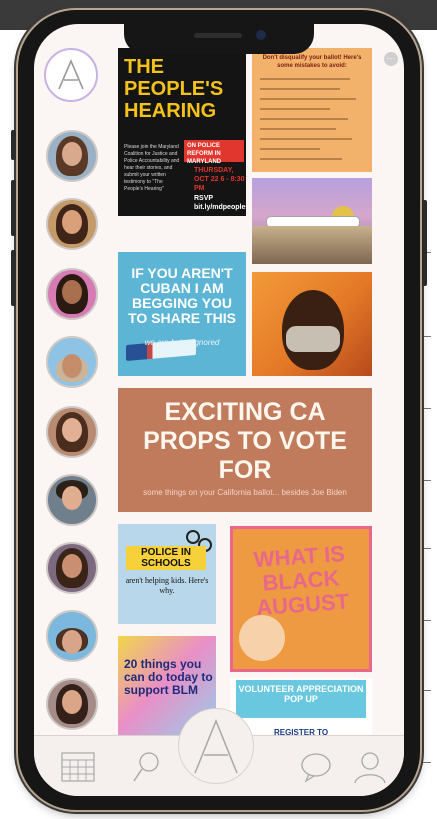 Image resolution: width=437 pixels, height=819 pixels. What do you see at coordinates (313, 339) in the screenshot?
I see `face-mask` at bounding box center [313, 339].